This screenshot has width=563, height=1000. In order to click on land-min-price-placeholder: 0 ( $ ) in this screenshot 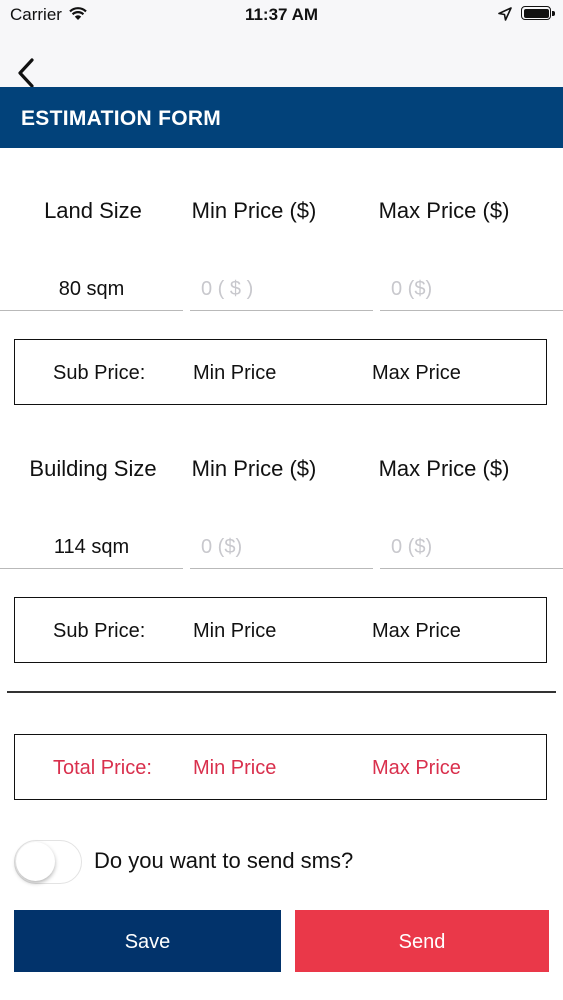, I will do `click(227, 289)`.